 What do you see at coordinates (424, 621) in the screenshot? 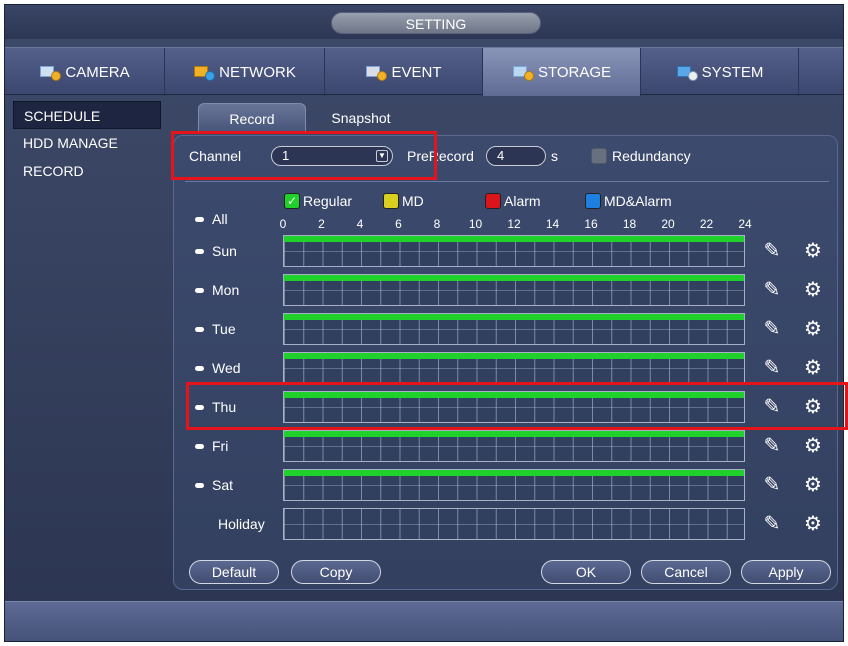
I see `status-bar` at bounding box center [424, 621].